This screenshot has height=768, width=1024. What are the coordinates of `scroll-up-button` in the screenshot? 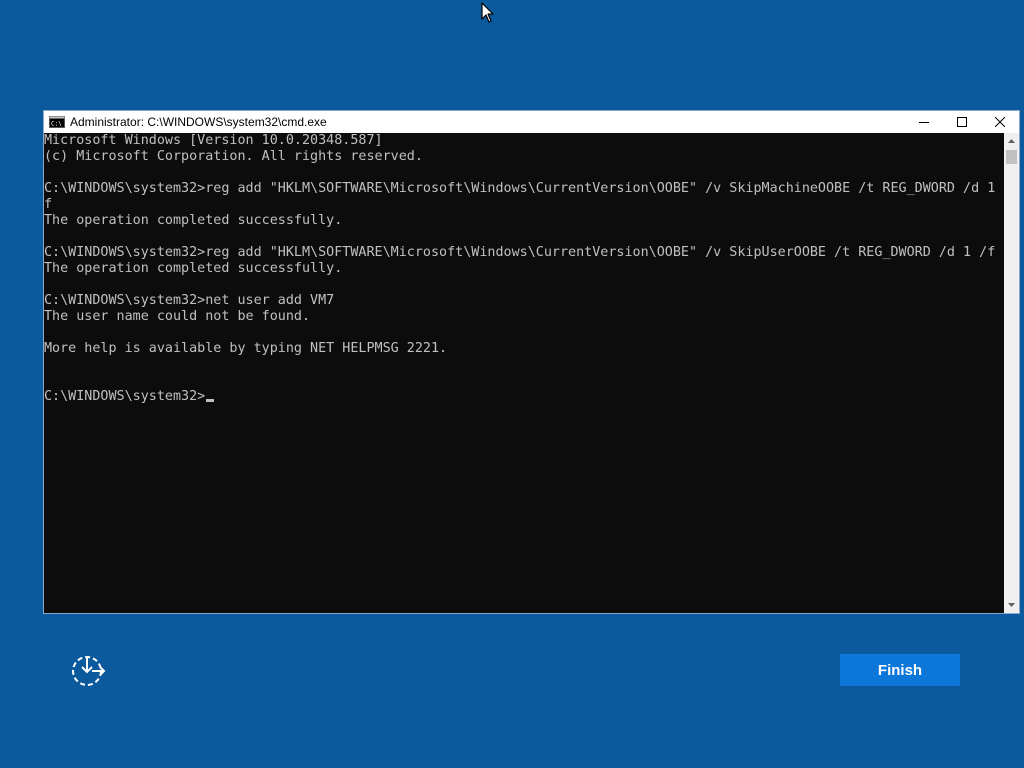 It's located at (1011, 141).